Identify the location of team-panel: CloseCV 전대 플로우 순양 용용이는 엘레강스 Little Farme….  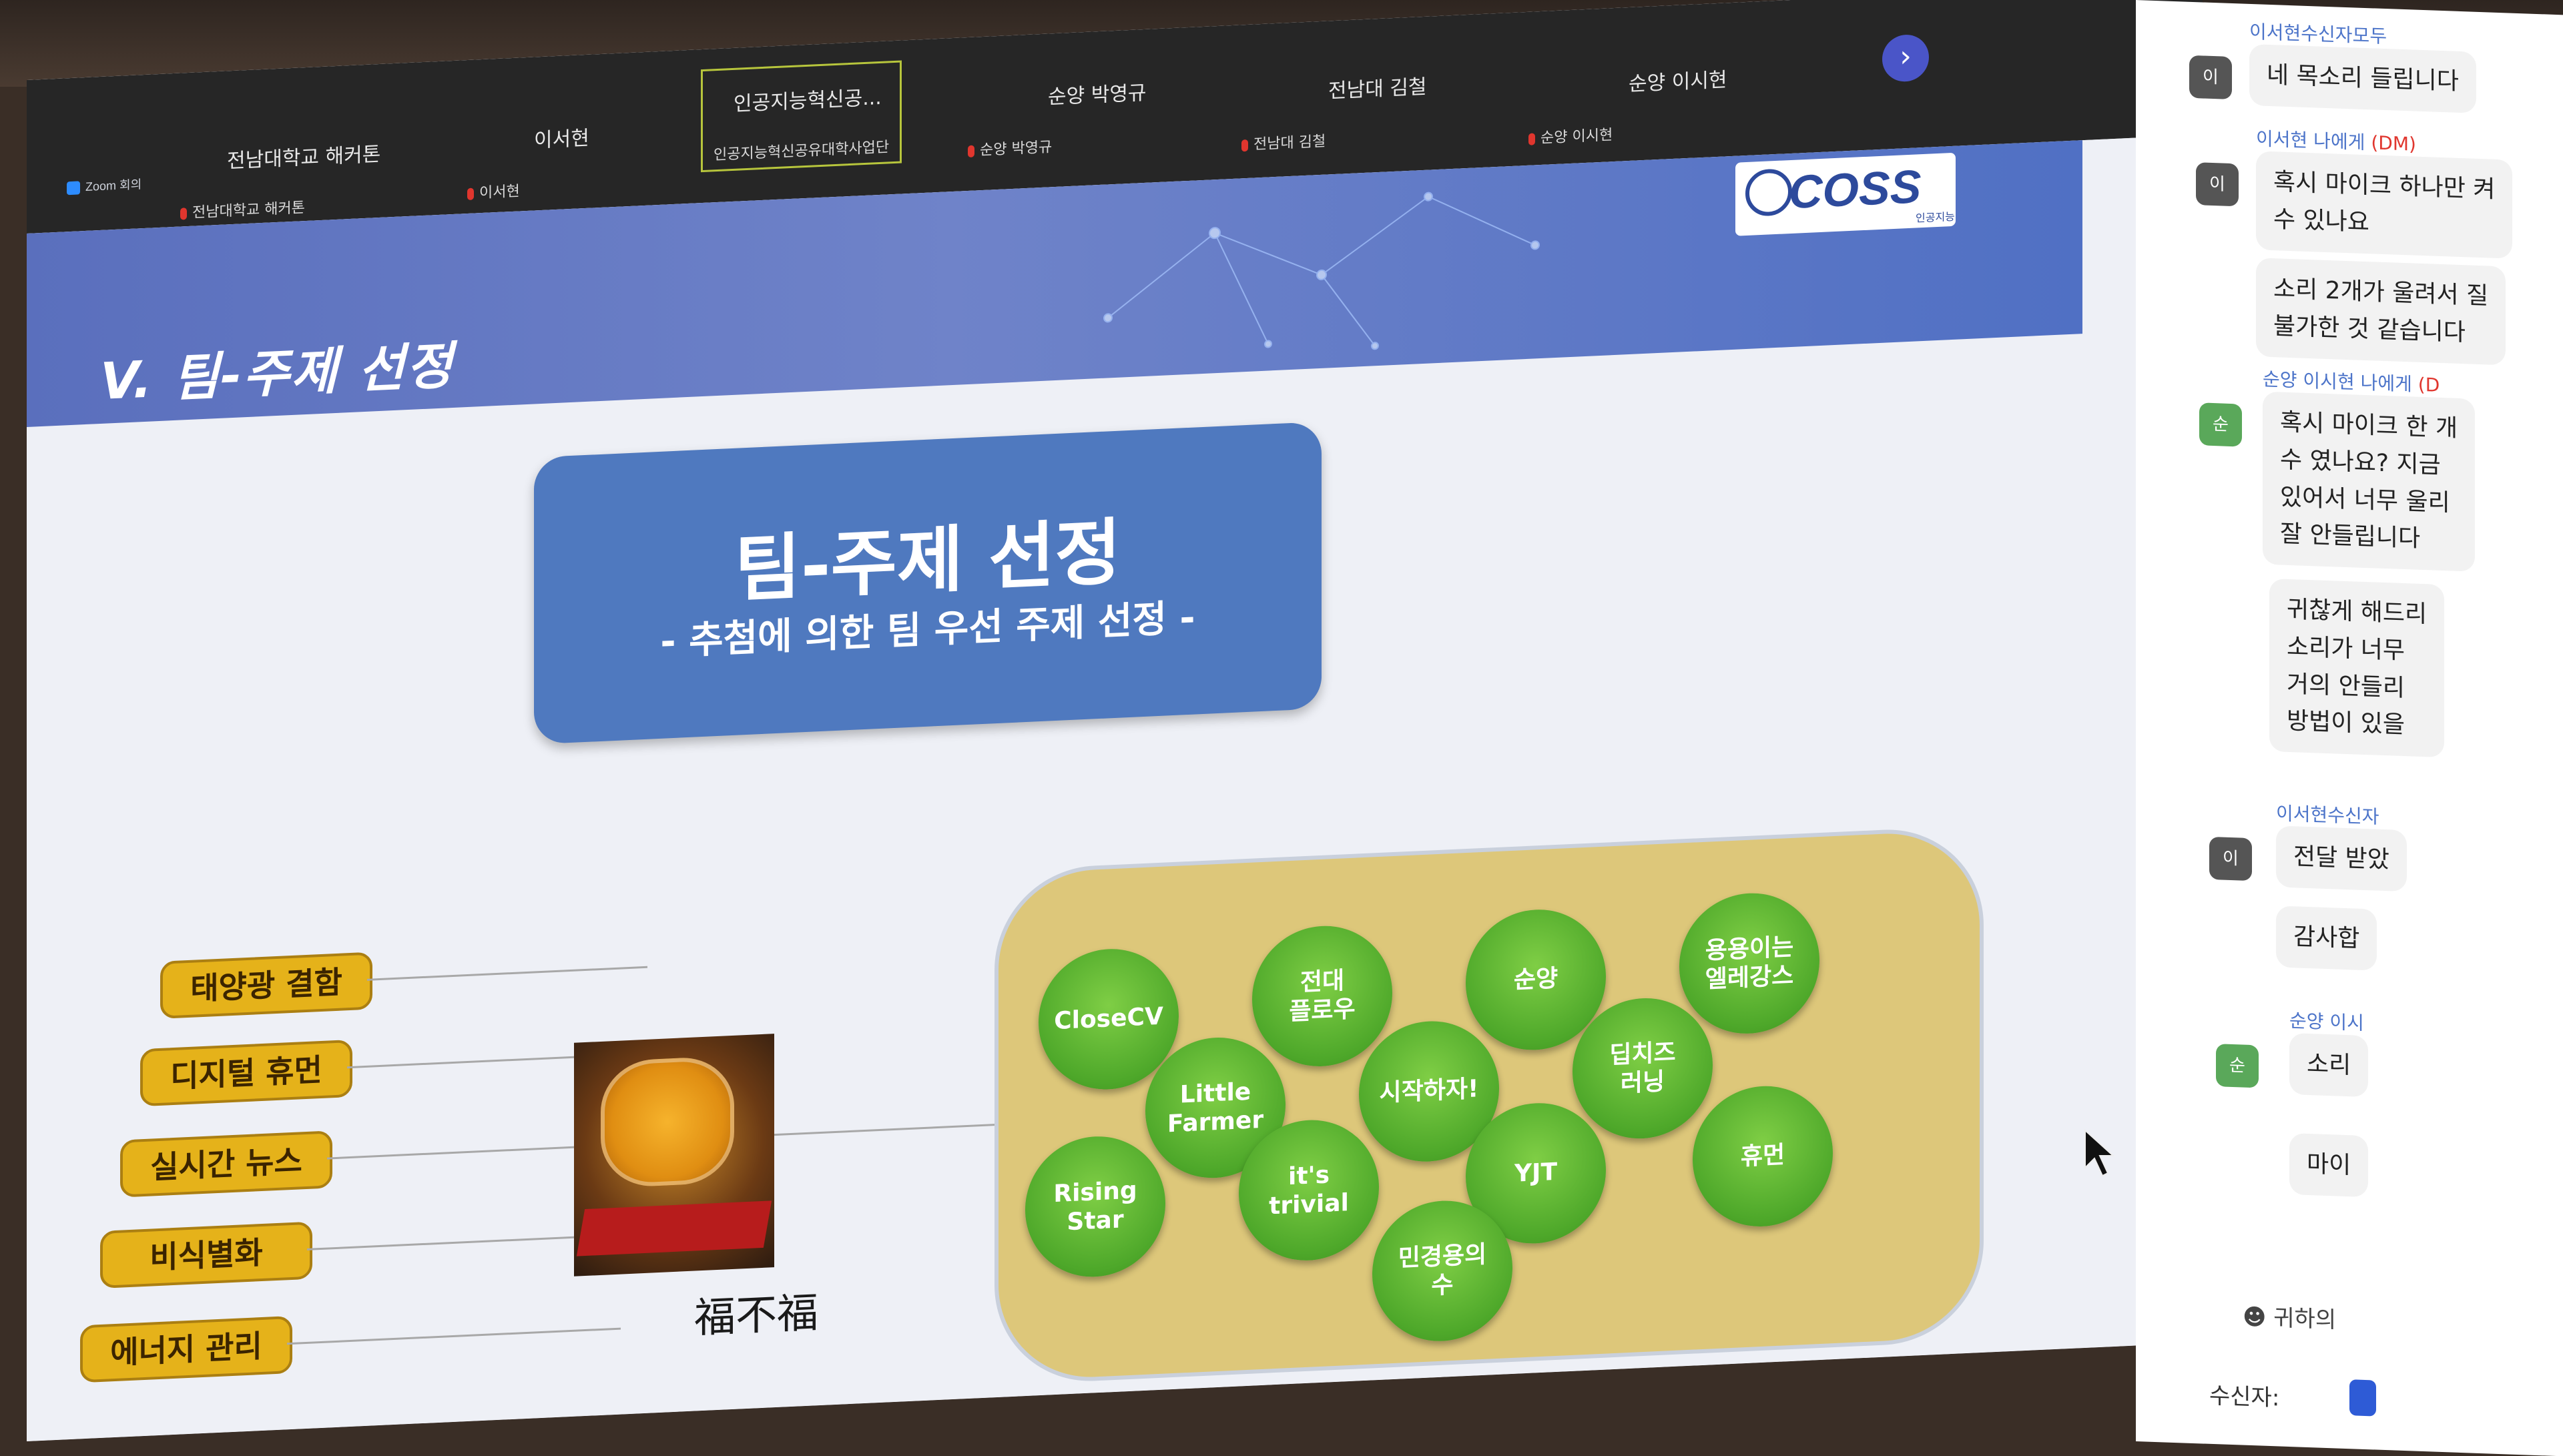
(1489, 1105).